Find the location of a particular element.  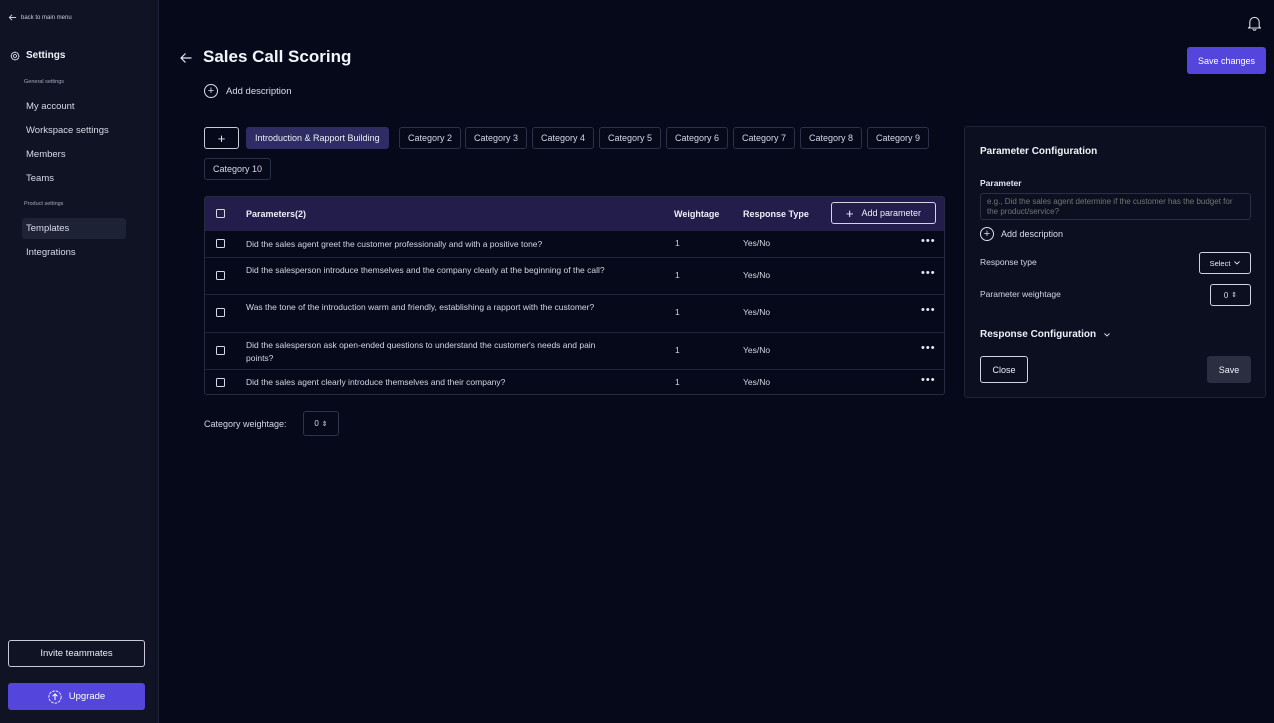

back-arrow-icon is located at coordinates (186, 58).